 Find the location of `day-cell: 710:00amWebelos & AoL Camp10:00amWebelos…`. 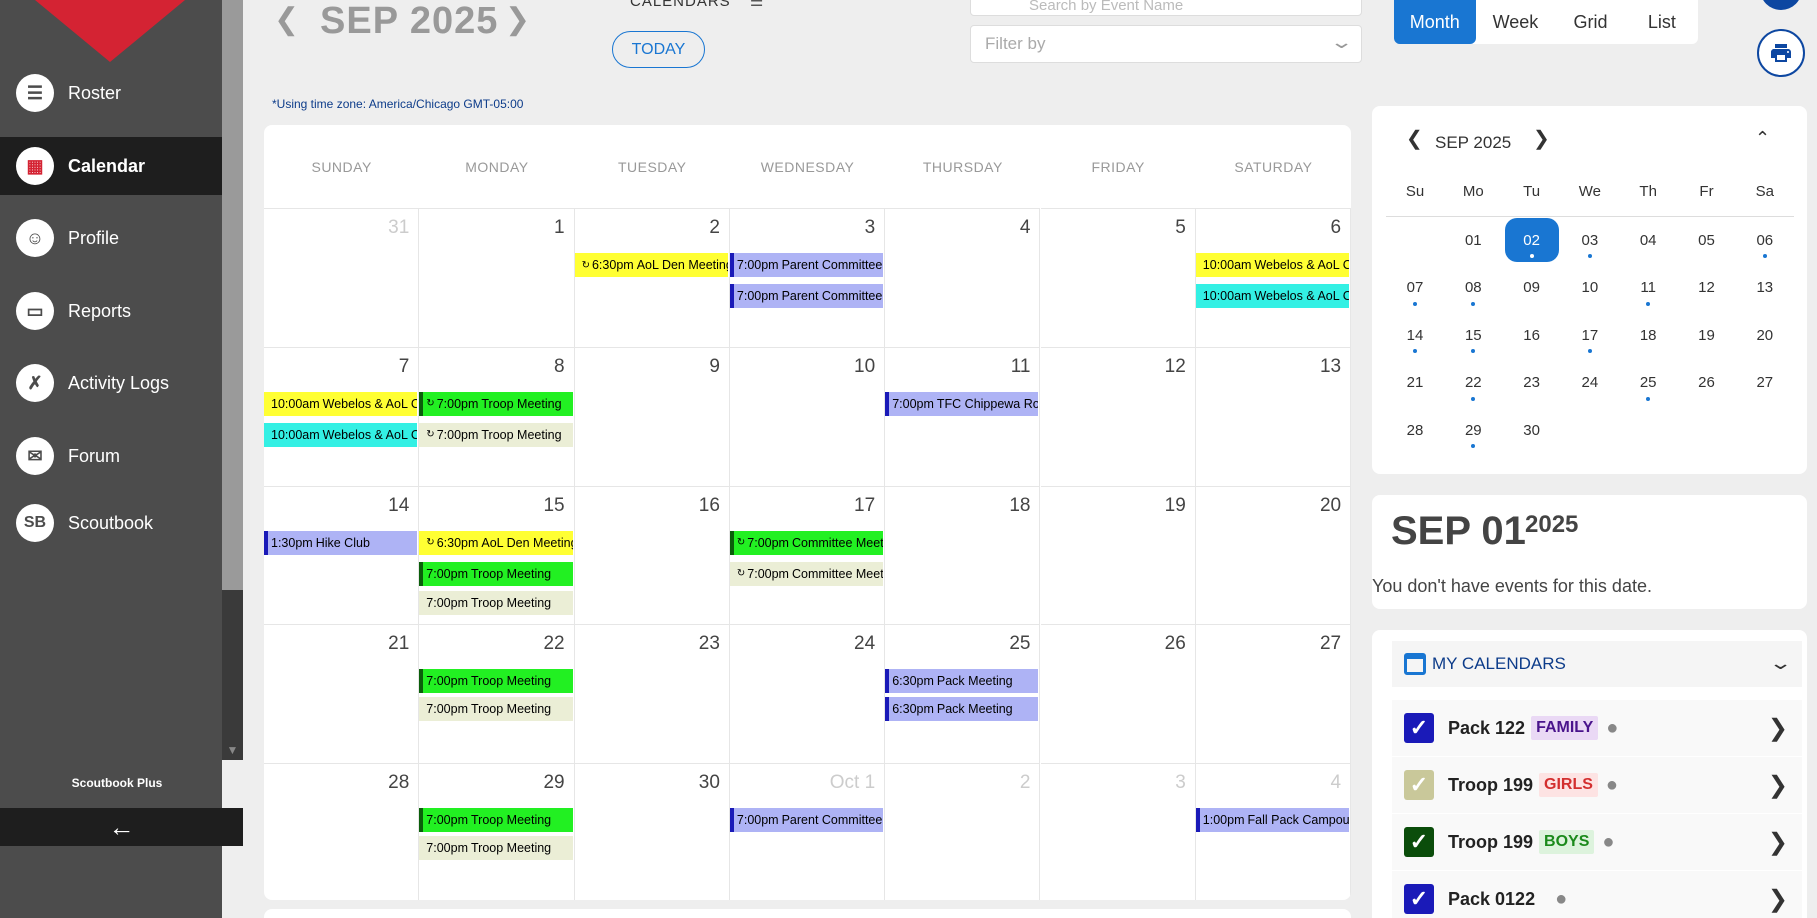

day-cell: 710:00amWebelos & AoL Camp10:00amWebelos… is located at coordinates (342, 416).